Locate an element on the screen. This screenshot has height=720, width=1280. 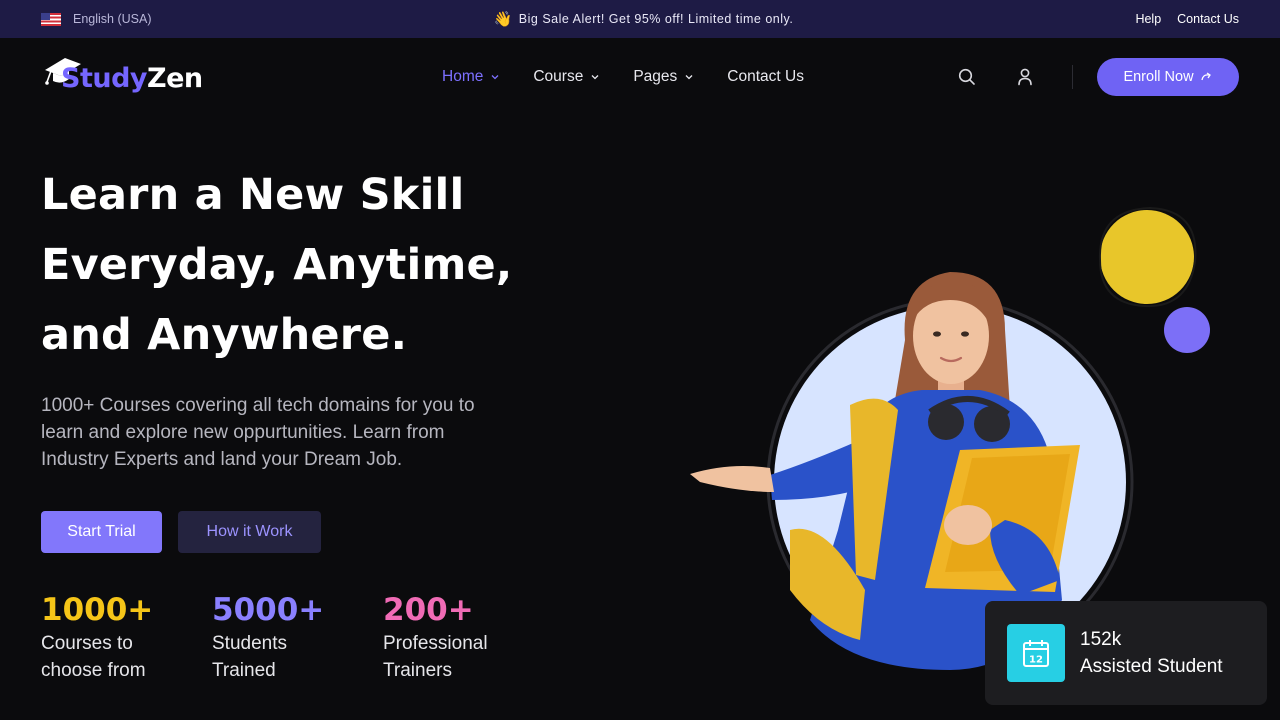
user-icon is located at coordinates (1025, 77).